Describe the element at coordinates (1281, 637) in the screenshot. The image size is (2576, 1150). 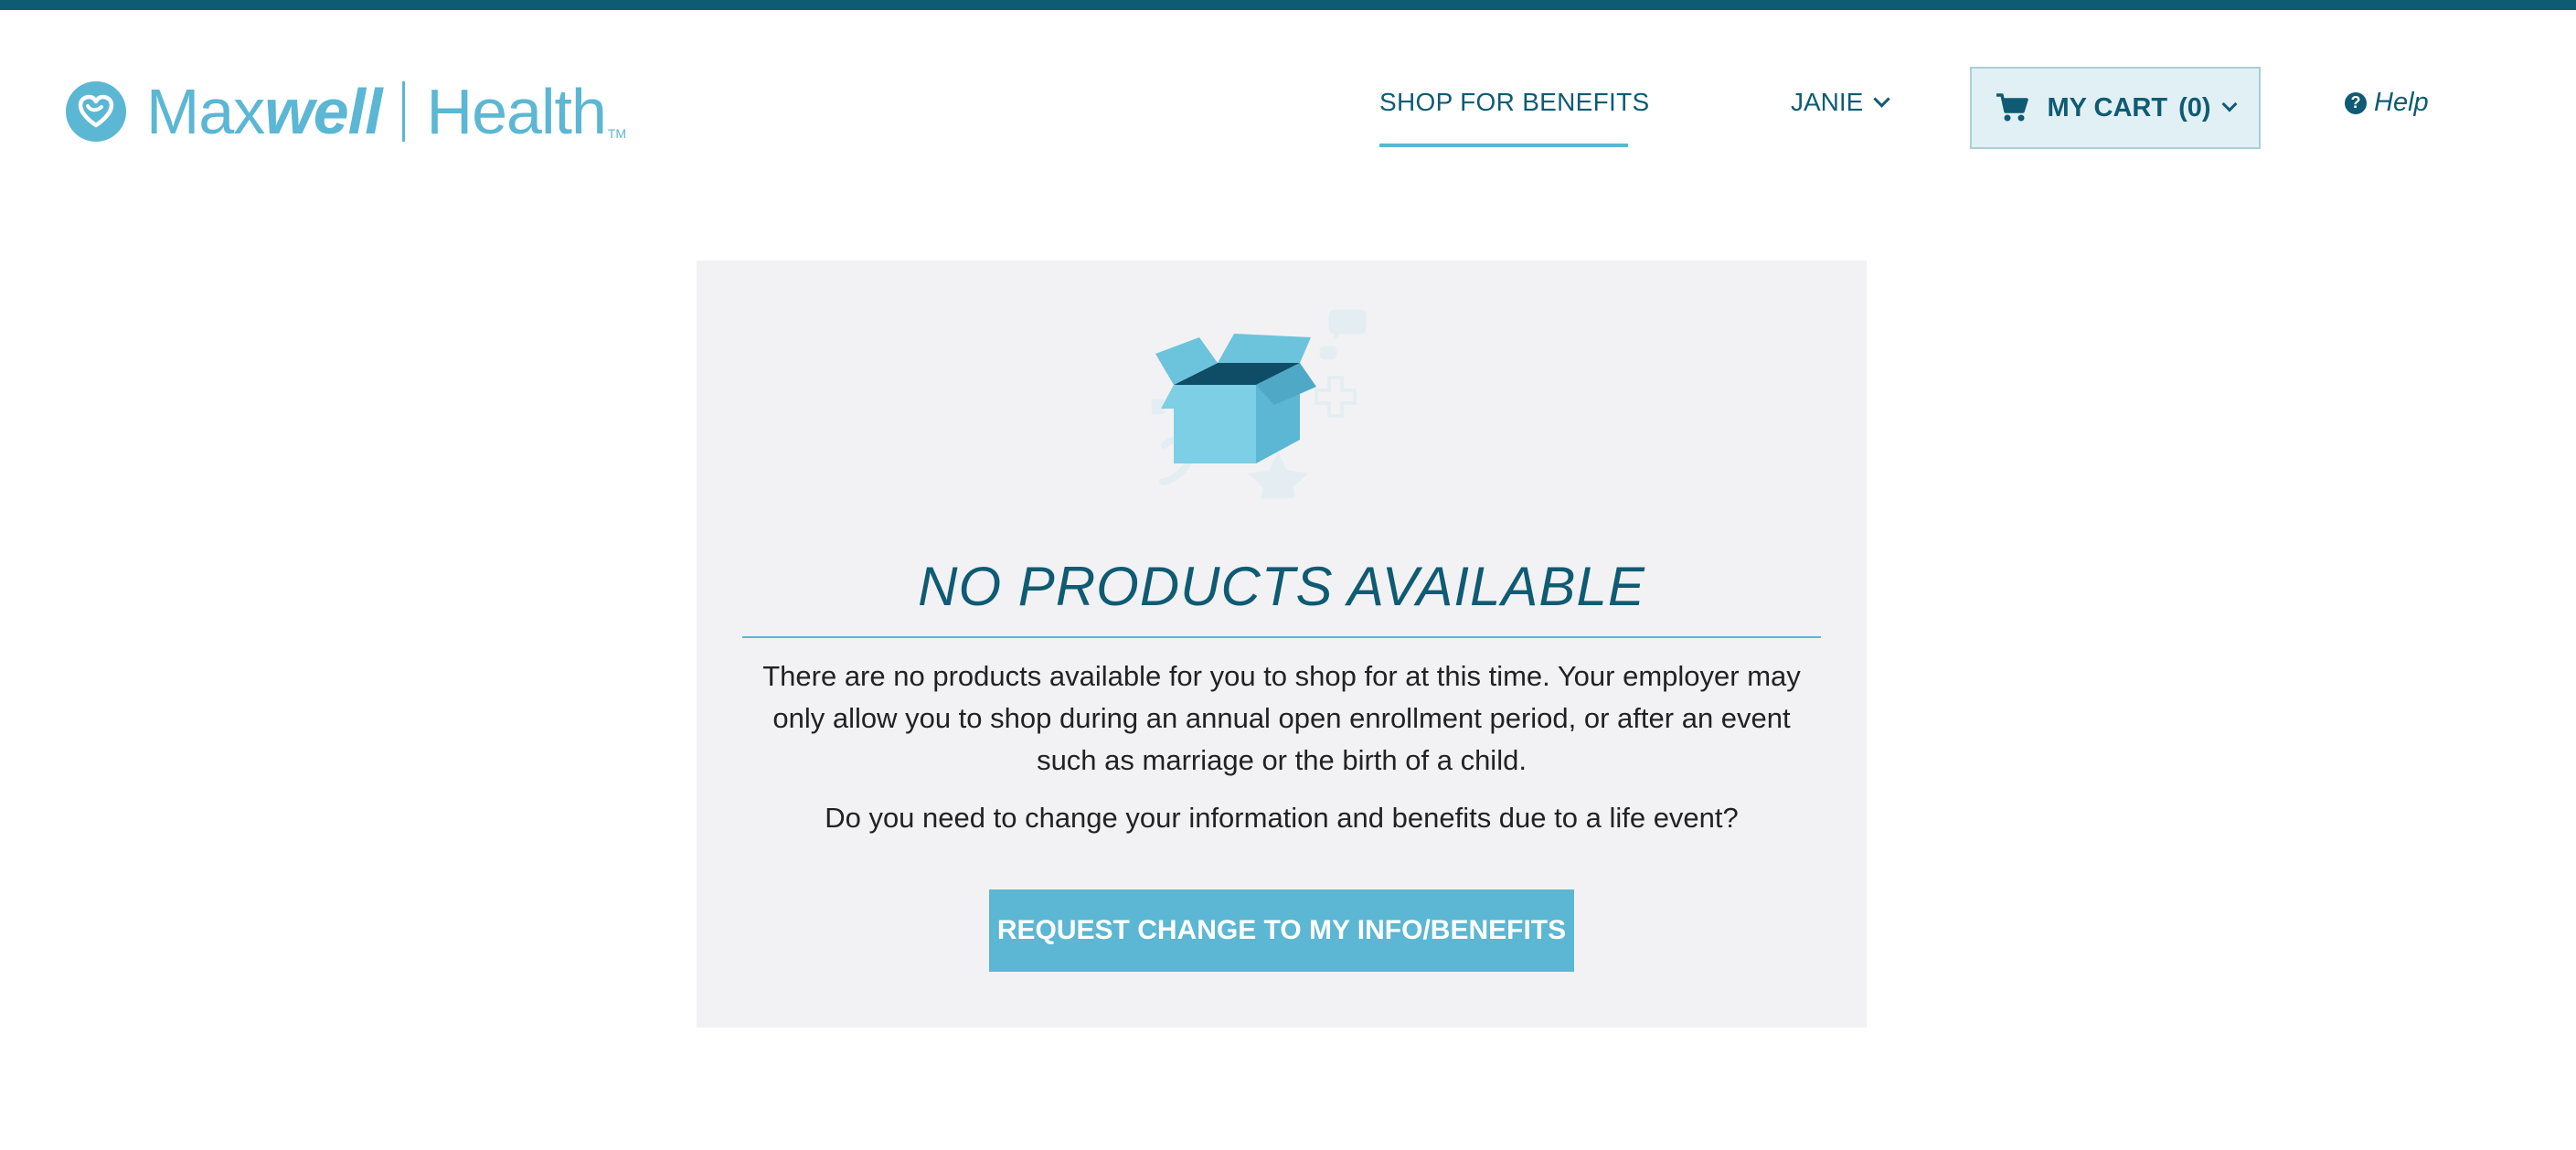
I see `title-divider` at that location.